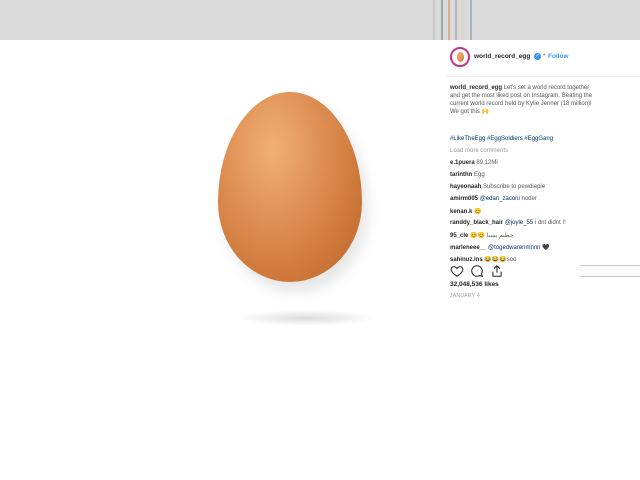 This screenshot has width=640, height=480. I want to click on follow-button: Follow, so click(558, 56).